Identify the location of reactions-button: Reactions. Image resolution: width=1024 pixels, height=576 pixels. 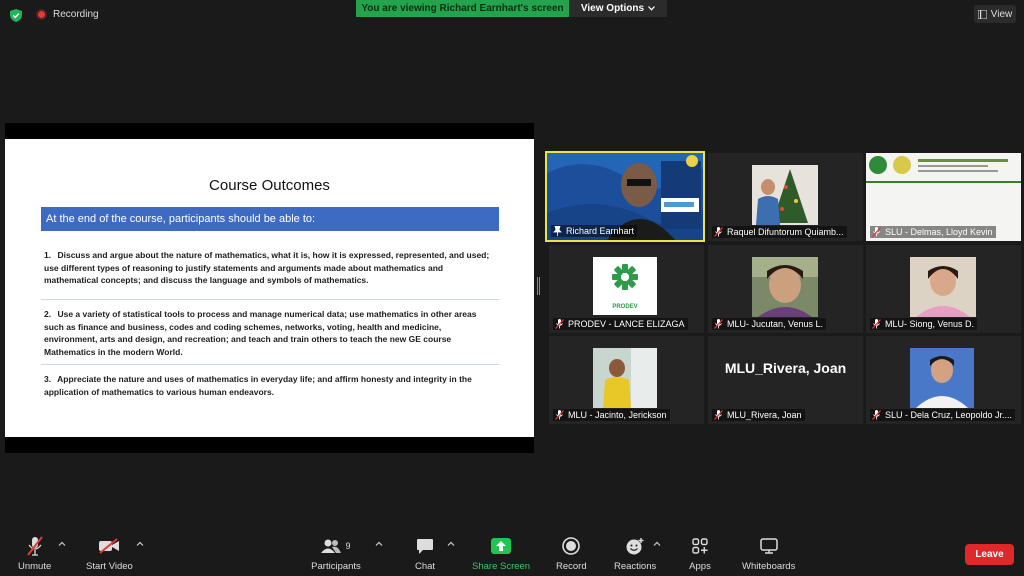
(635, 554).